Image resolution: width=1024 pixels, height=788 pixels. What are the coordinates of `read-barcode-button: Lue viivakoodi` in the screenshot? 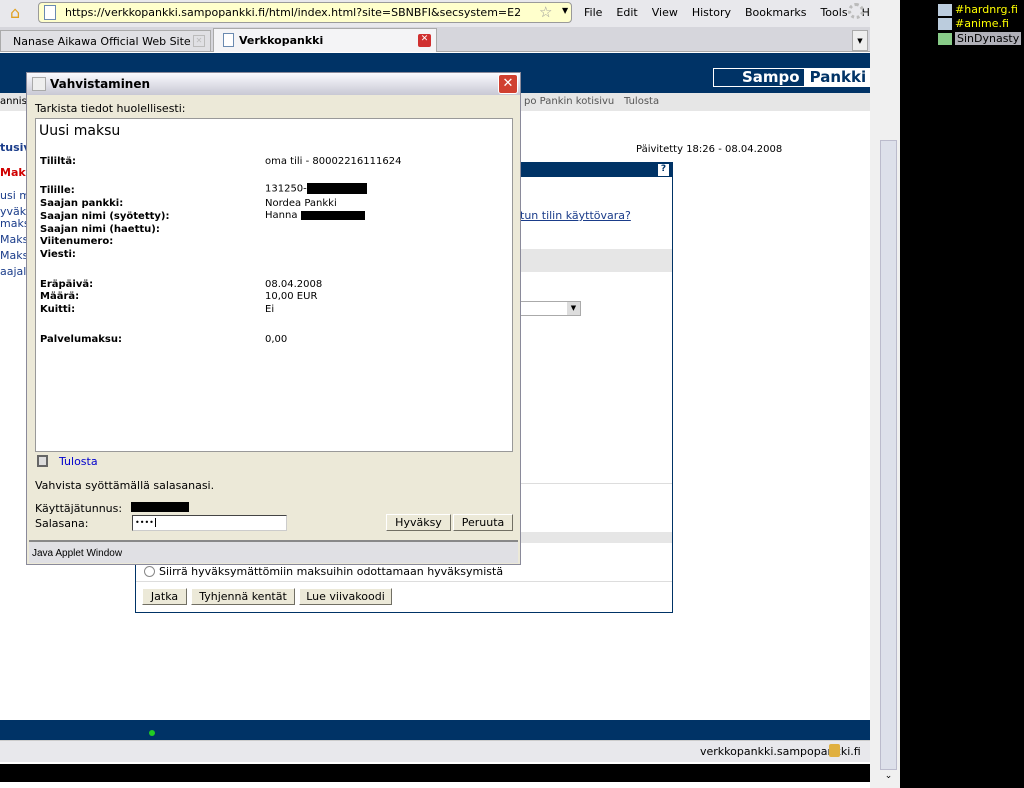 It's located at (345, 596).